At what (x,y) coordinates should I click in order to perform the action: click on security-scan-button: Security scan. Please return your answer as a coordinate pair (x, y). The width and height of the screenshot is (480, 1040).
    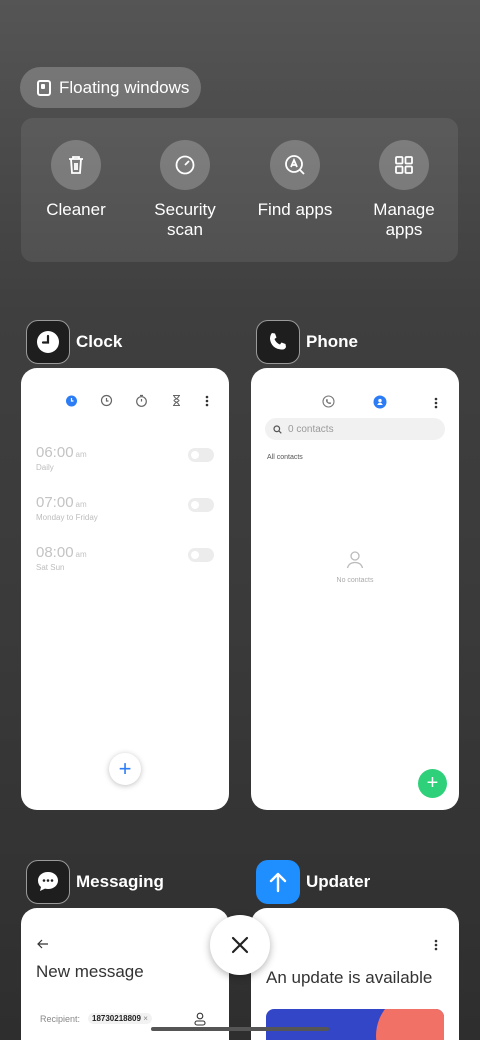
    Looking at the image, I should click on (185, 190).